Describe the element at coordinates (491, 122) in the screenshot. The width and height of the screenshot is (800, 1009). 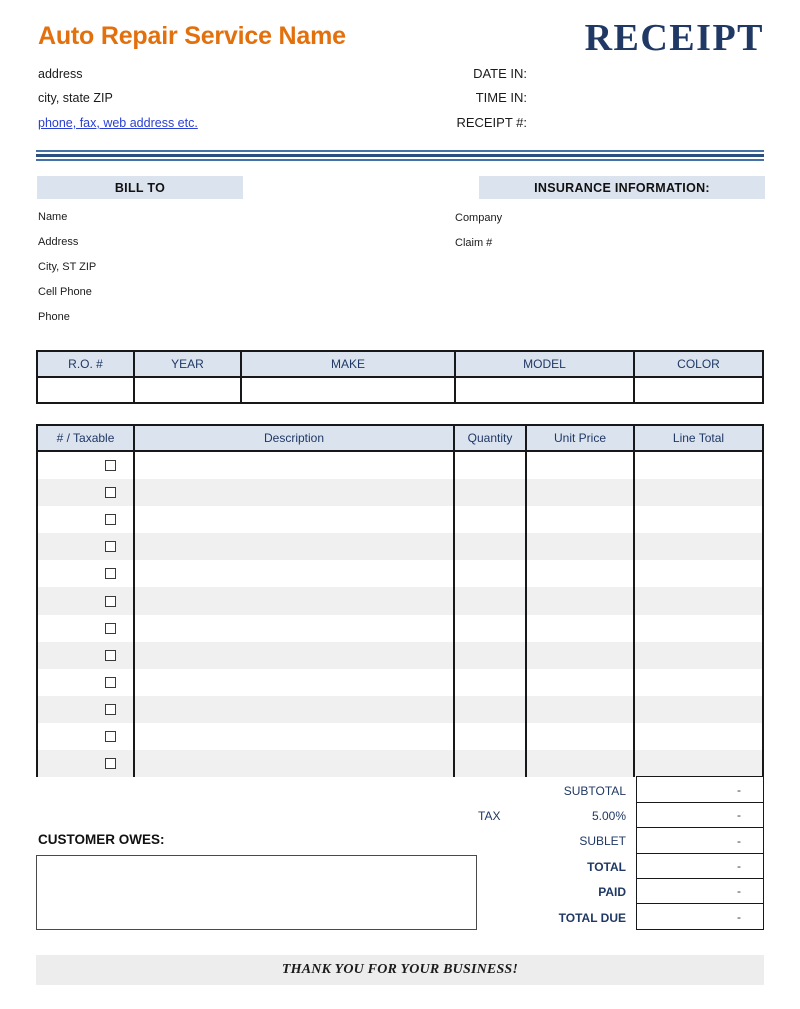
I see `receipt-number-label: RECEIPT #:` at that location.